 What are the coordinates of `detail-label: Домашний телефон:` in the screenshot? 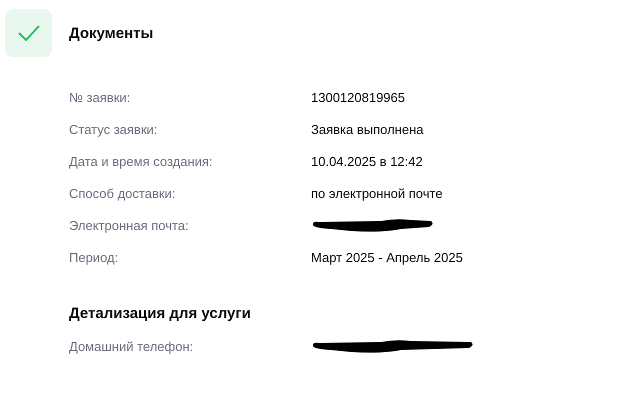 It's located at (131, 346).